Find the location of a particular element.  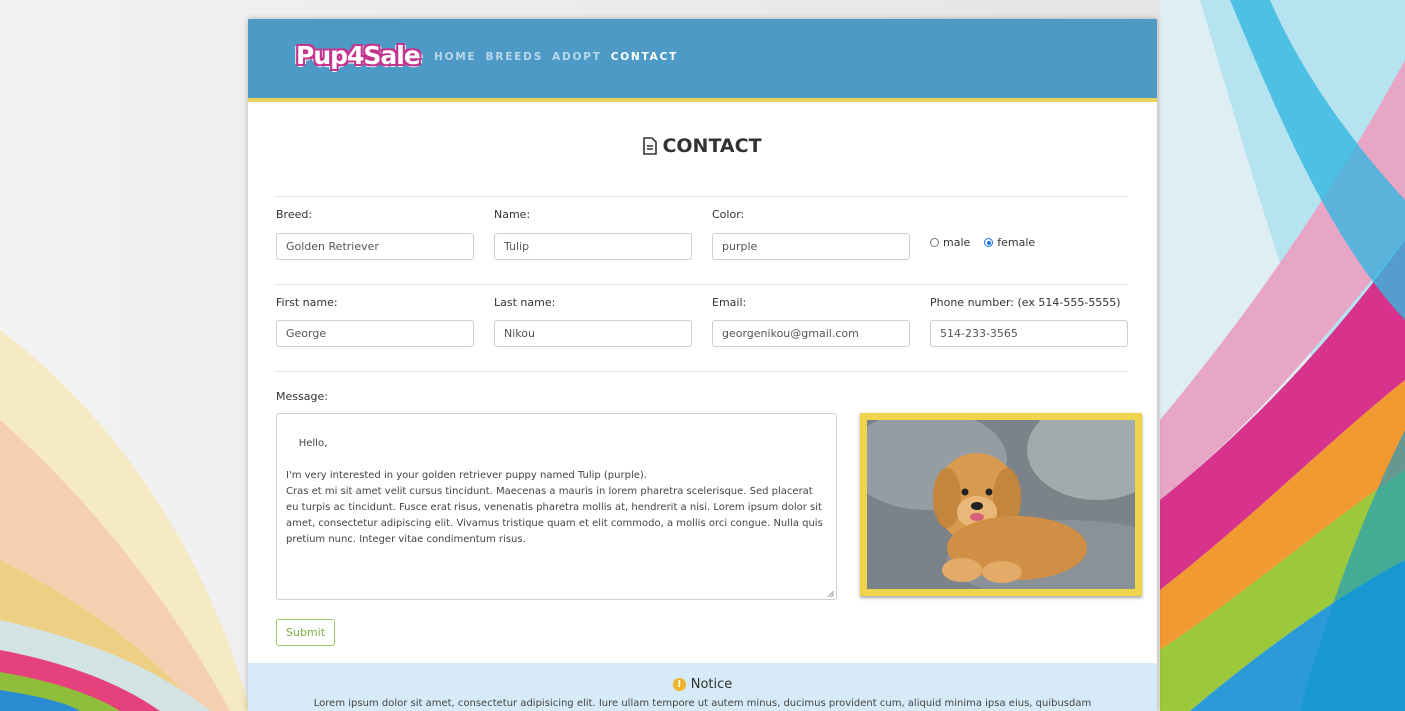

puppy-photo-frame is located at coordinates (1001, 504).